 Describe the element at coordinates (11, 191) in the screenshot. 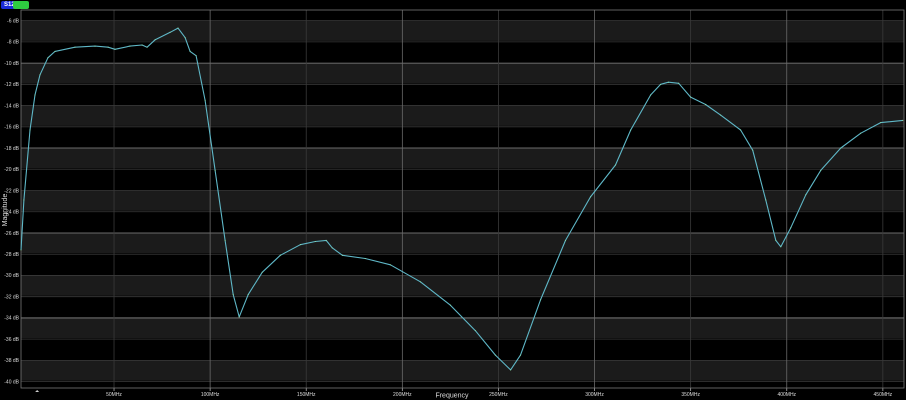

I see `y-tick-label: -22 dB` at that location.